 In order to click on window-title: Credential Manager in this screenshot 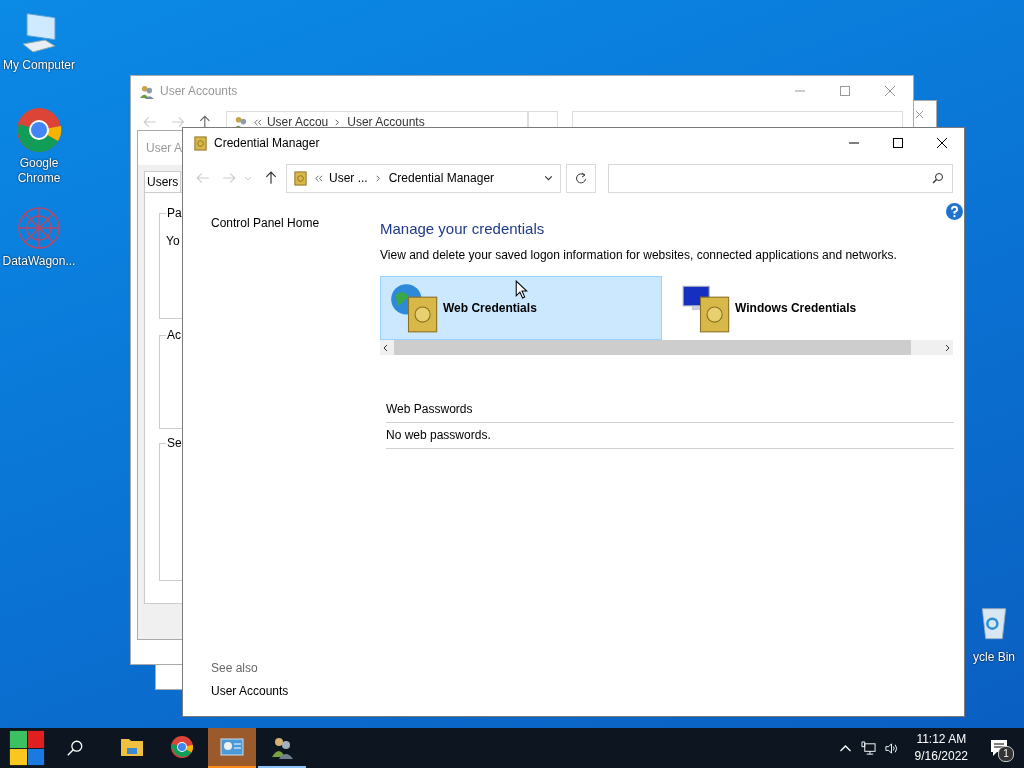, I will do `click(267, 143)`.